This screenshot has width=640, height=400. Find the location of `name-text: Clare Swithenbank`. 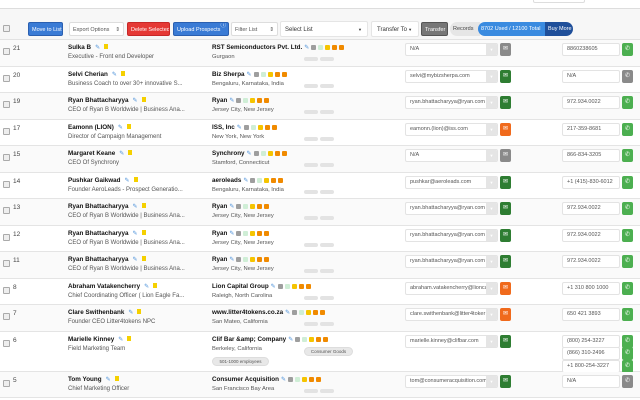

name-text: Clare Swithenbank is located at coordinates (96, 312).